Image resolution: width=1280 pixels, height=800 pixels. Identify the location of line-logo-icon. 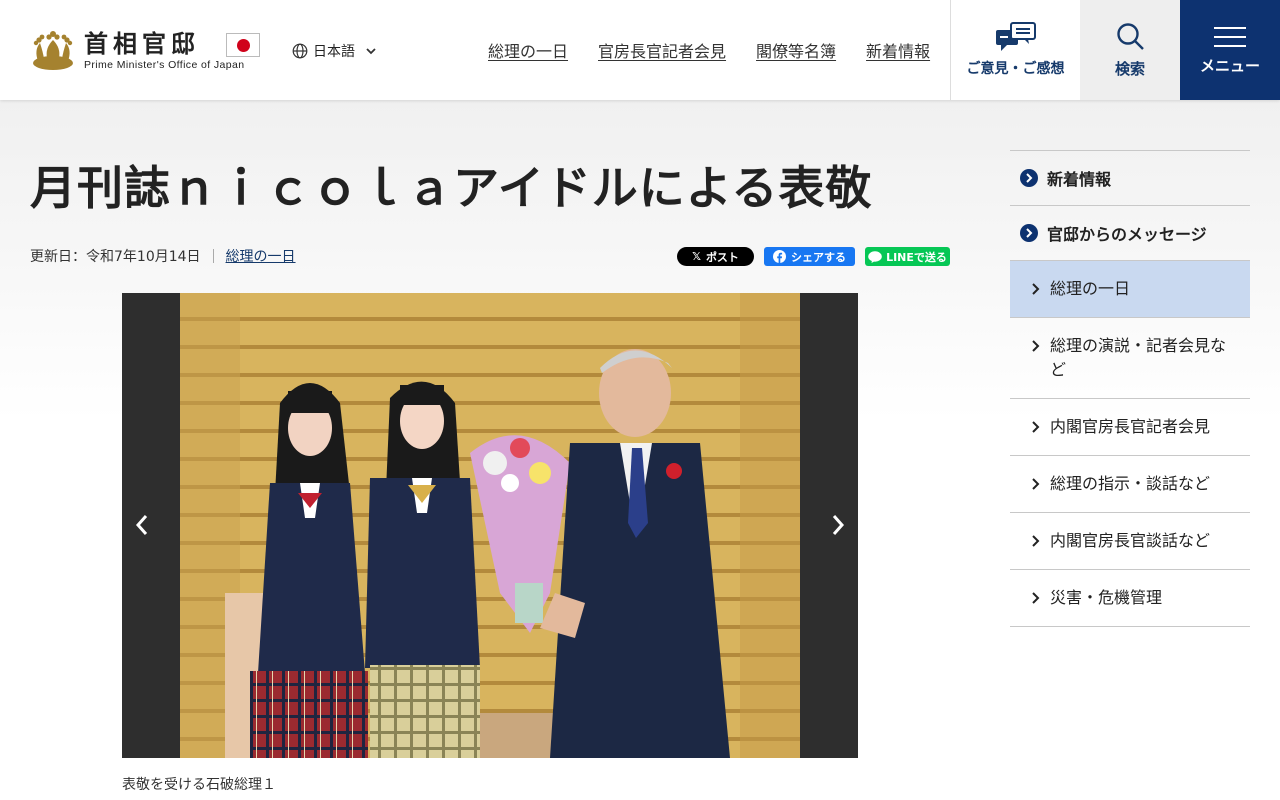
(875, 256).